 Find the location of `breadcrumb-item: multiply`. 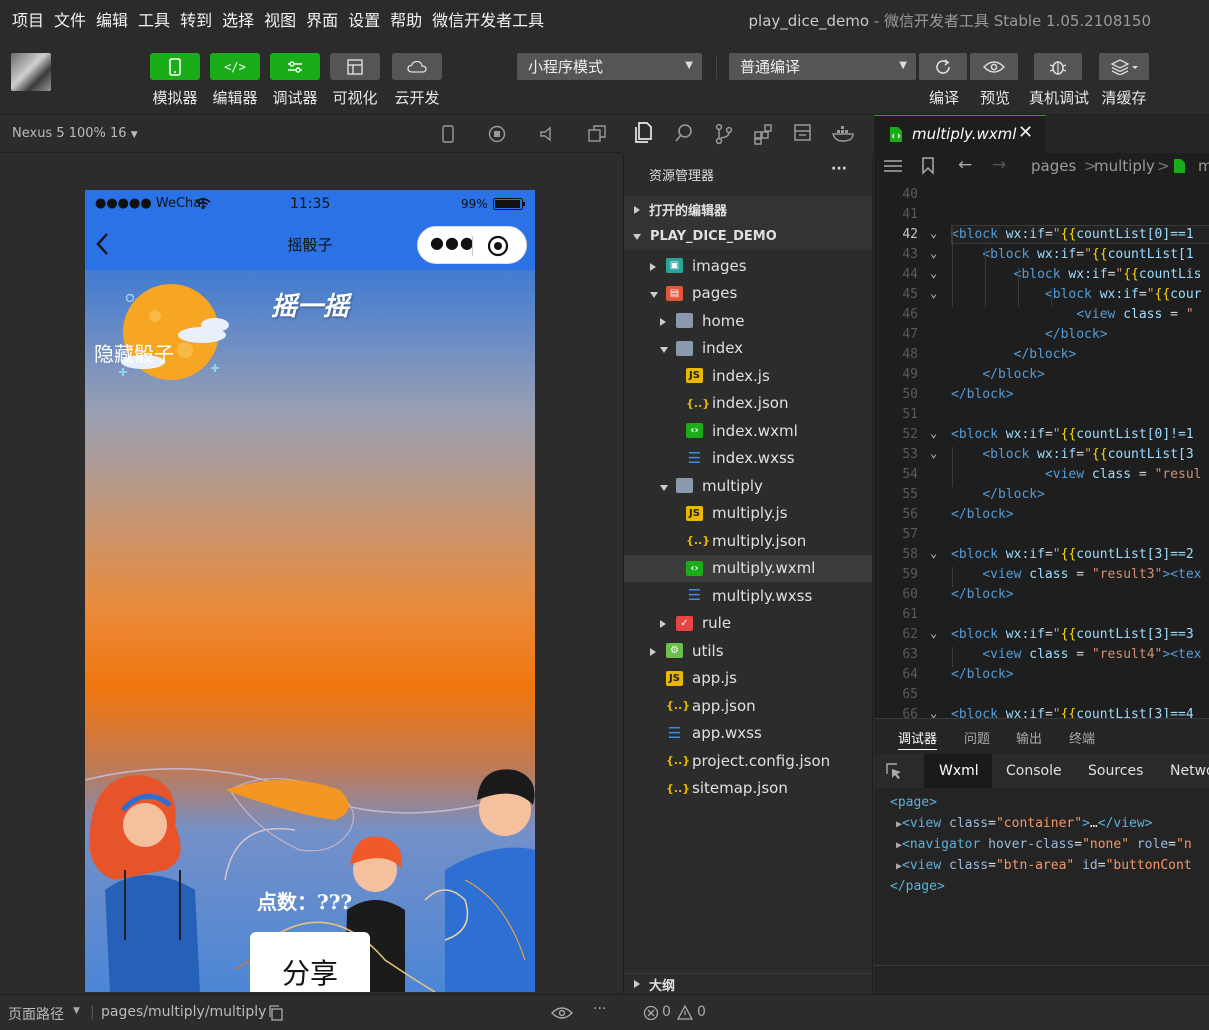

breadcrumb-item: multiply is located at coordinates (1124, 166).